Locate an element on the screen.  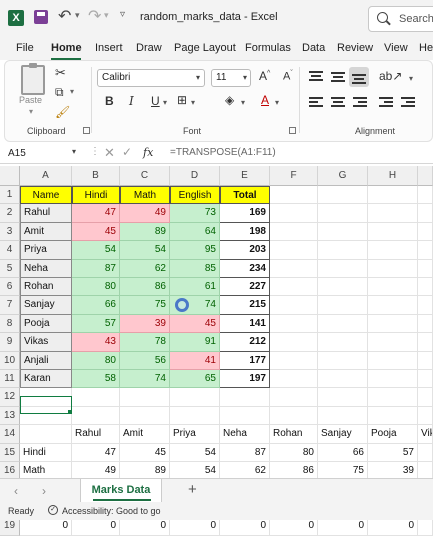
table-cell-total: 177 is located at coordinates (245, 360).